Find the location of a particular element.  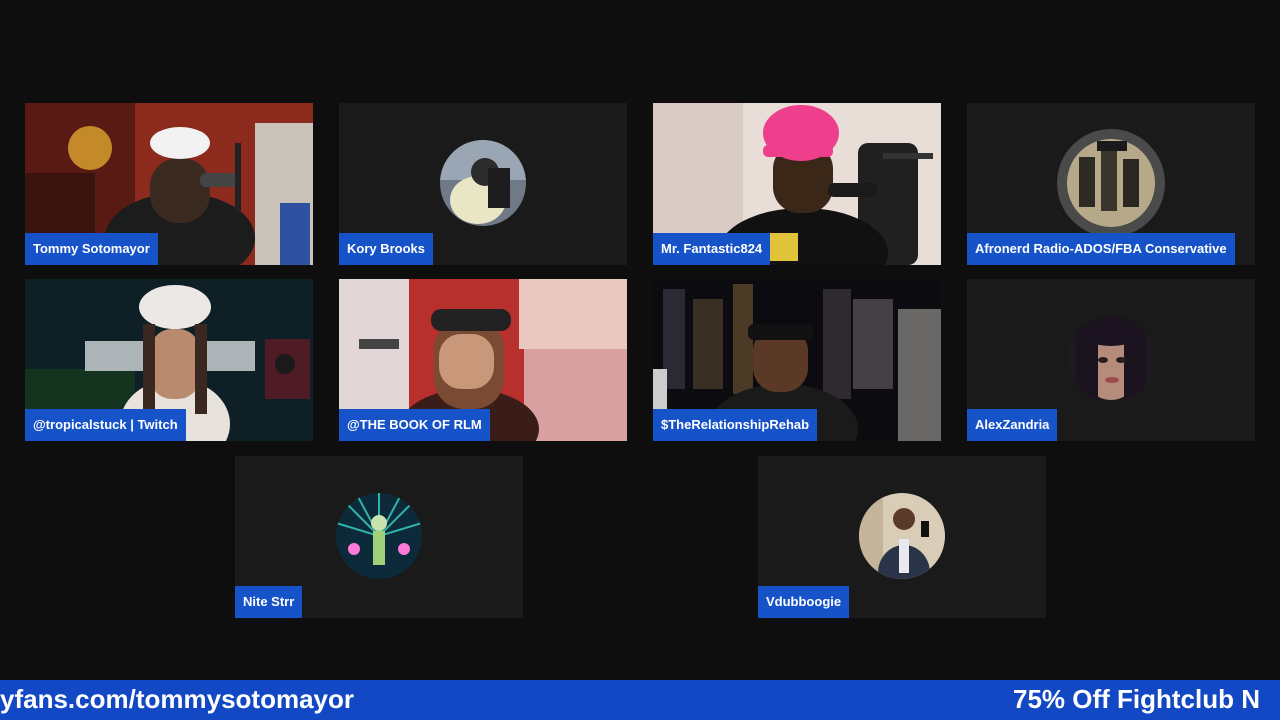

participant-tile: Afronerd Radio-ADOS/FBA Conservative is located at coordinates (1111, 184).